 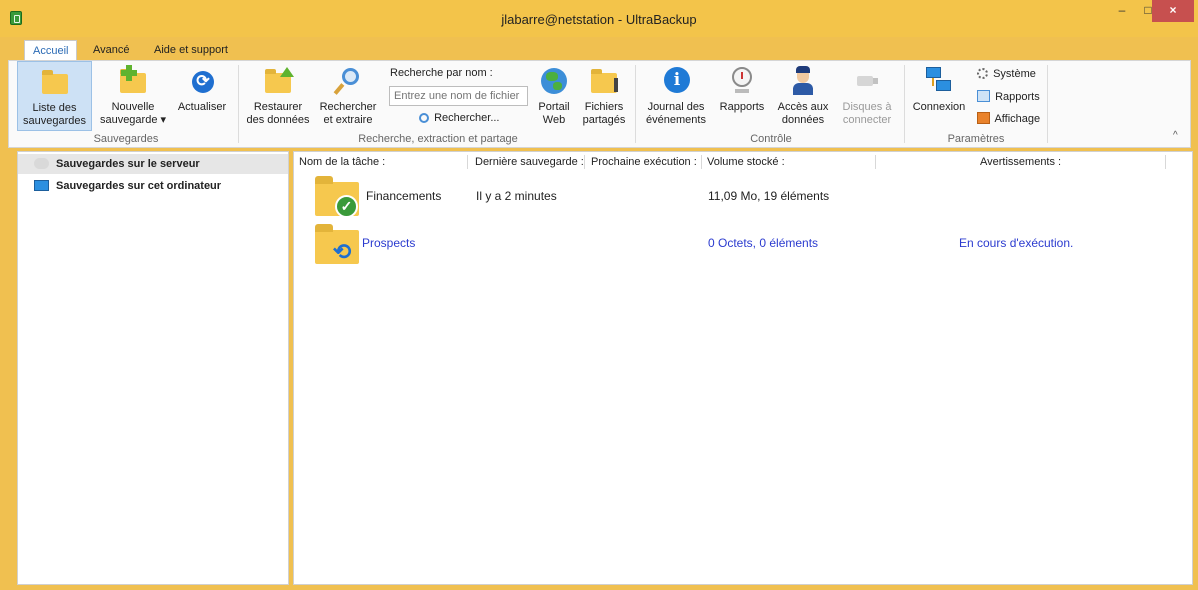 I want to click on info-icon: i, so click(x=676, y=81).